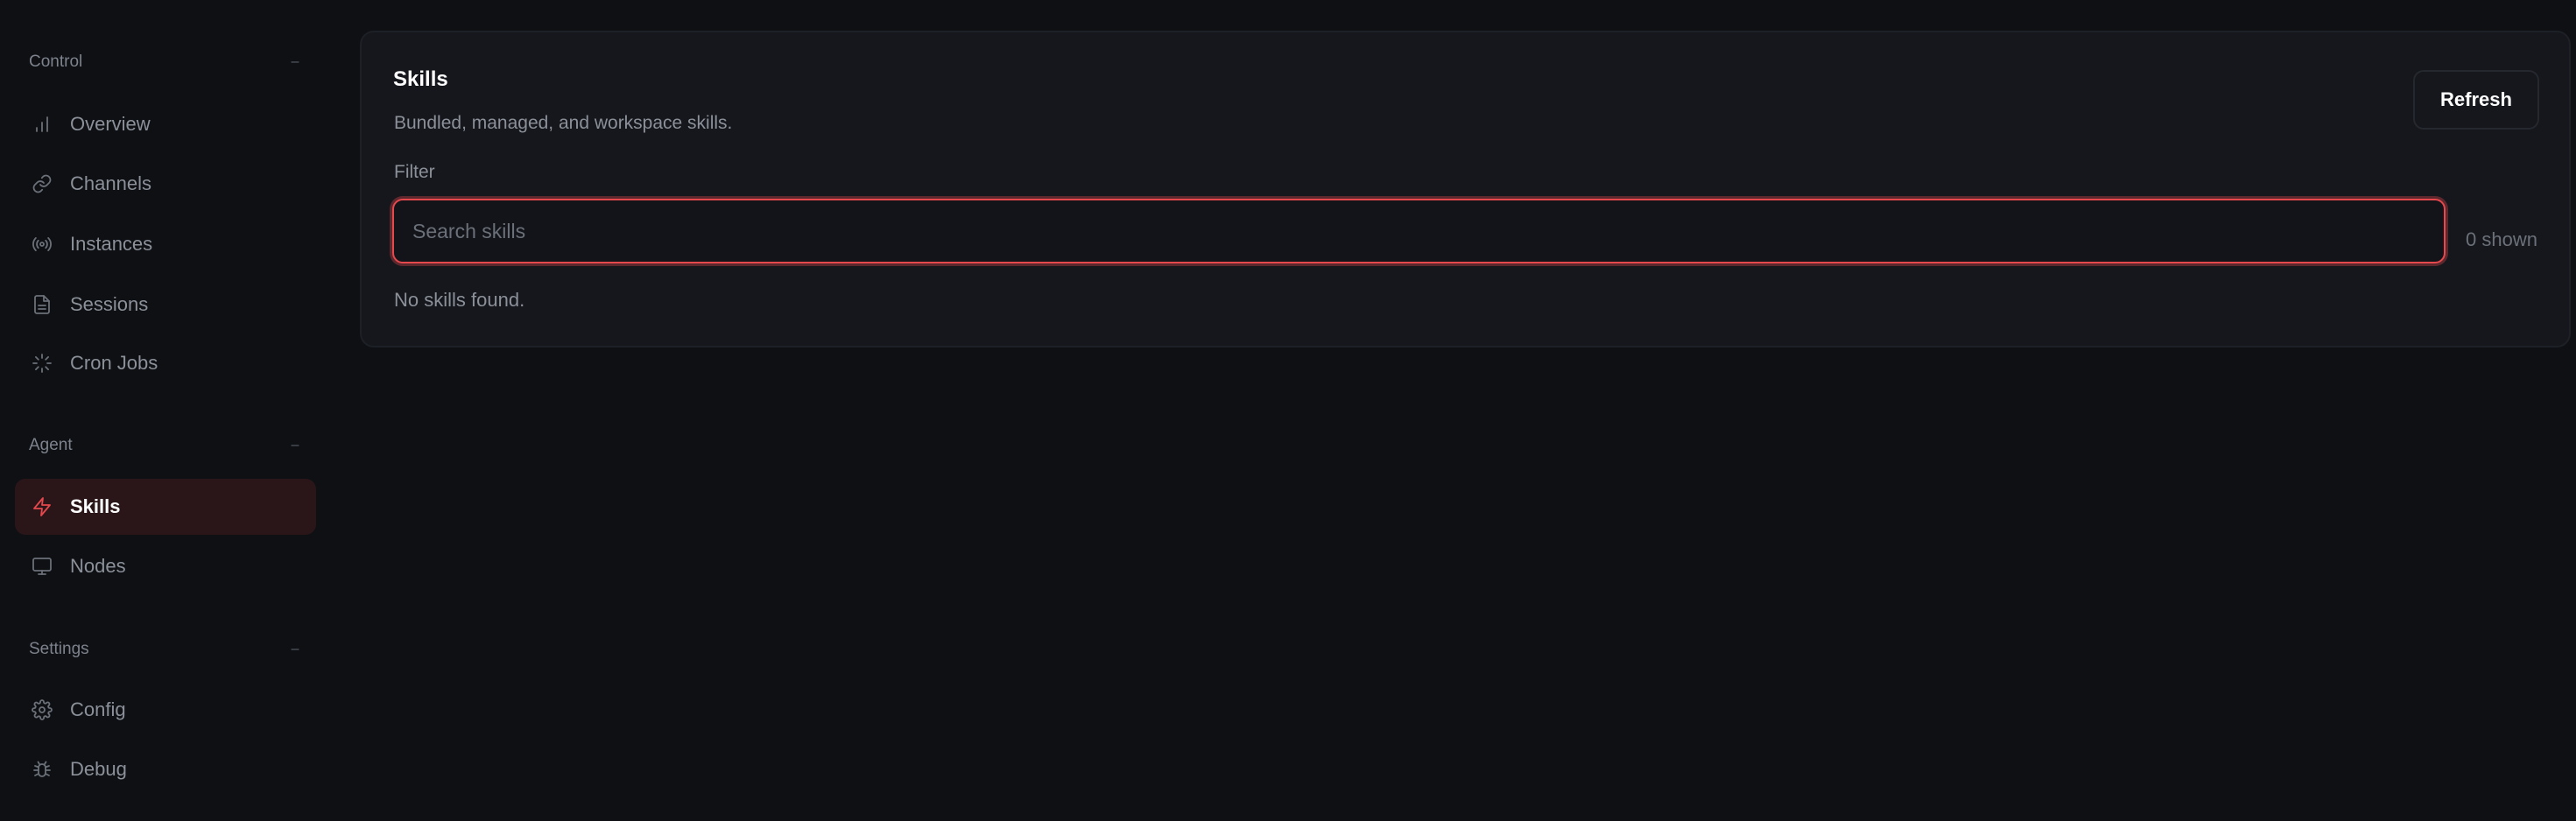  I want to click on bug-icon, so click(42, 769).